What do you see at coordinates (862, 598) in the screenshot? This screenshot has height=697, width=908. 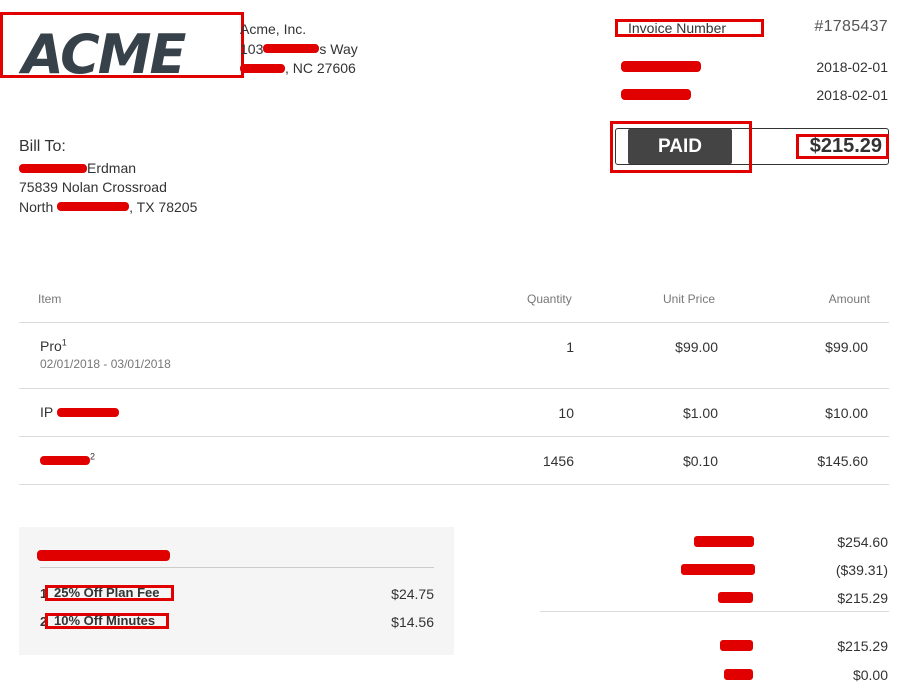 I see `total-value: $215.29` at bounding box center [862, 598].